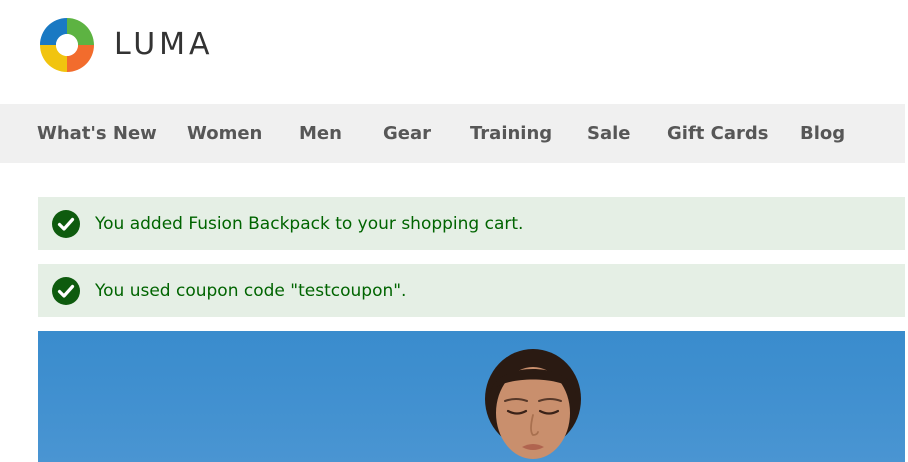 The height and width of the screenshot is (462, 908). What do you see at coordinates (67, 45) in the screenshot?
I see `luma-logo-icon` at bounding box center [67, 45].